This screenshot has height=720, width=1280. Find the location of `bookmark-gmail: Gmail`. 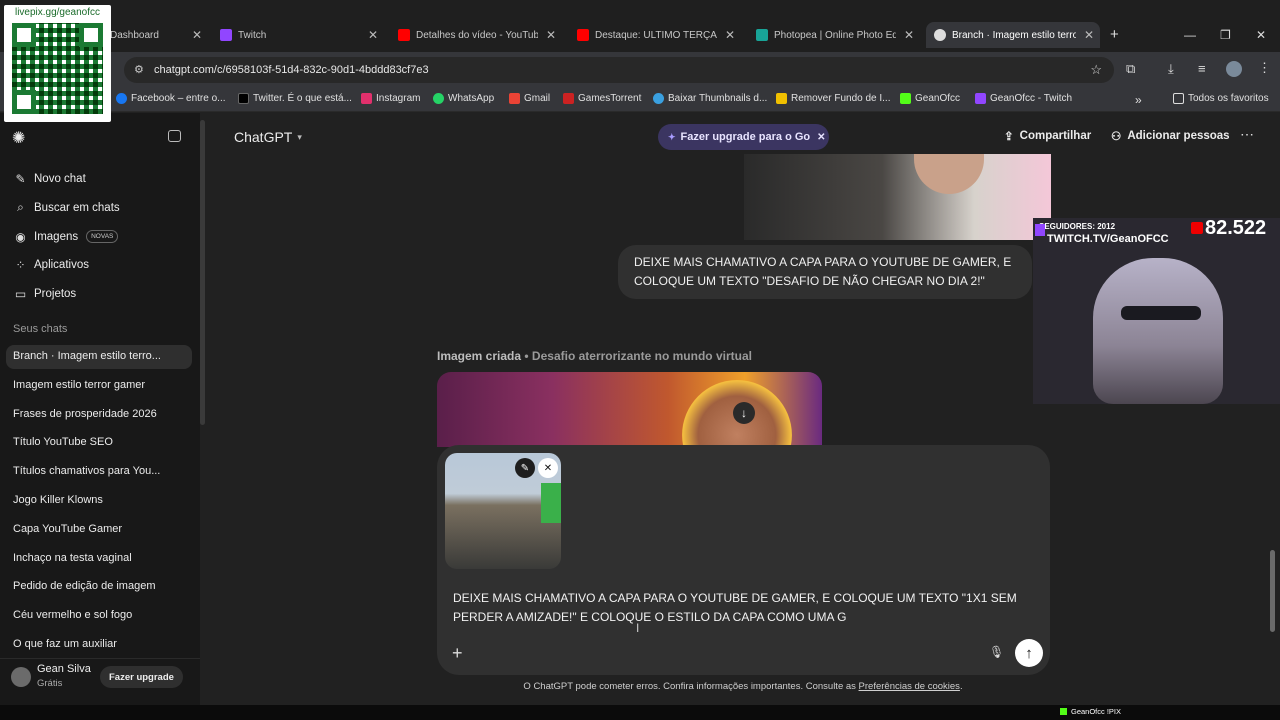

bookmark-gmail: Gmail is located at coordinates (529, 98).